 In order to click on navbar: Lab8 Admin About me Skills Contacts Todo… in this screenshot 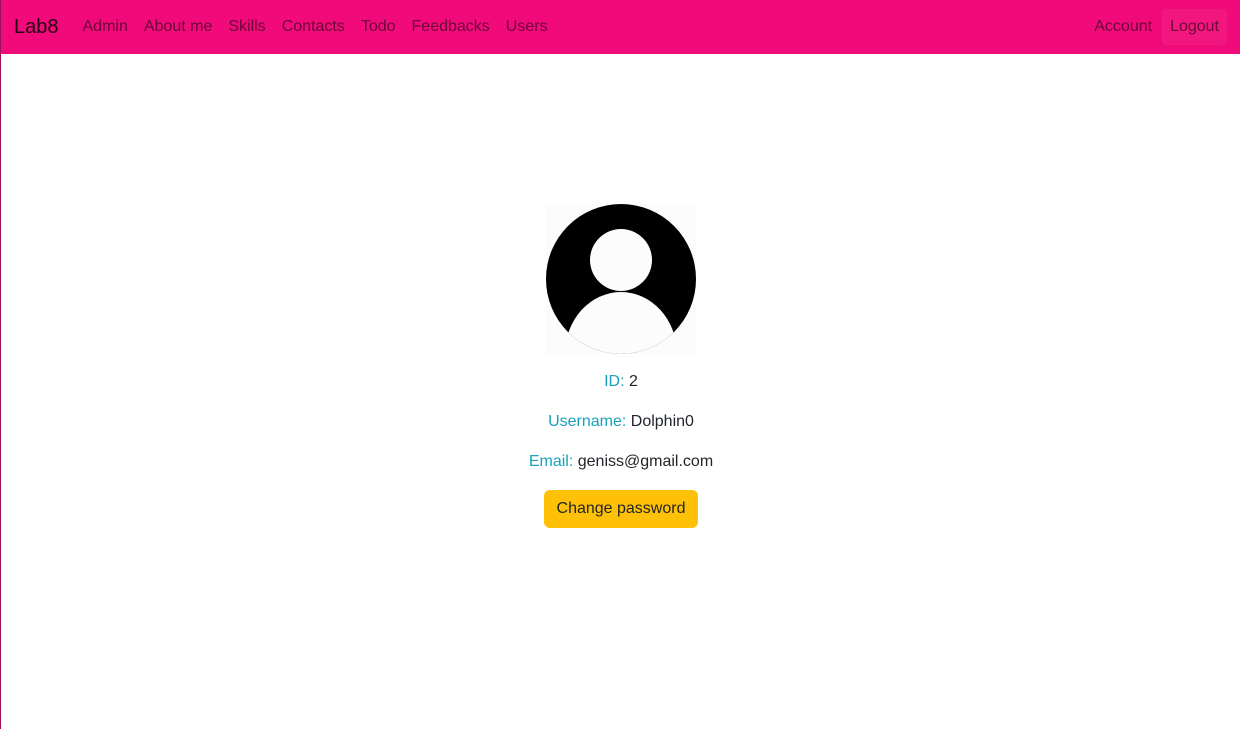, I will do `click(620, 27)`.